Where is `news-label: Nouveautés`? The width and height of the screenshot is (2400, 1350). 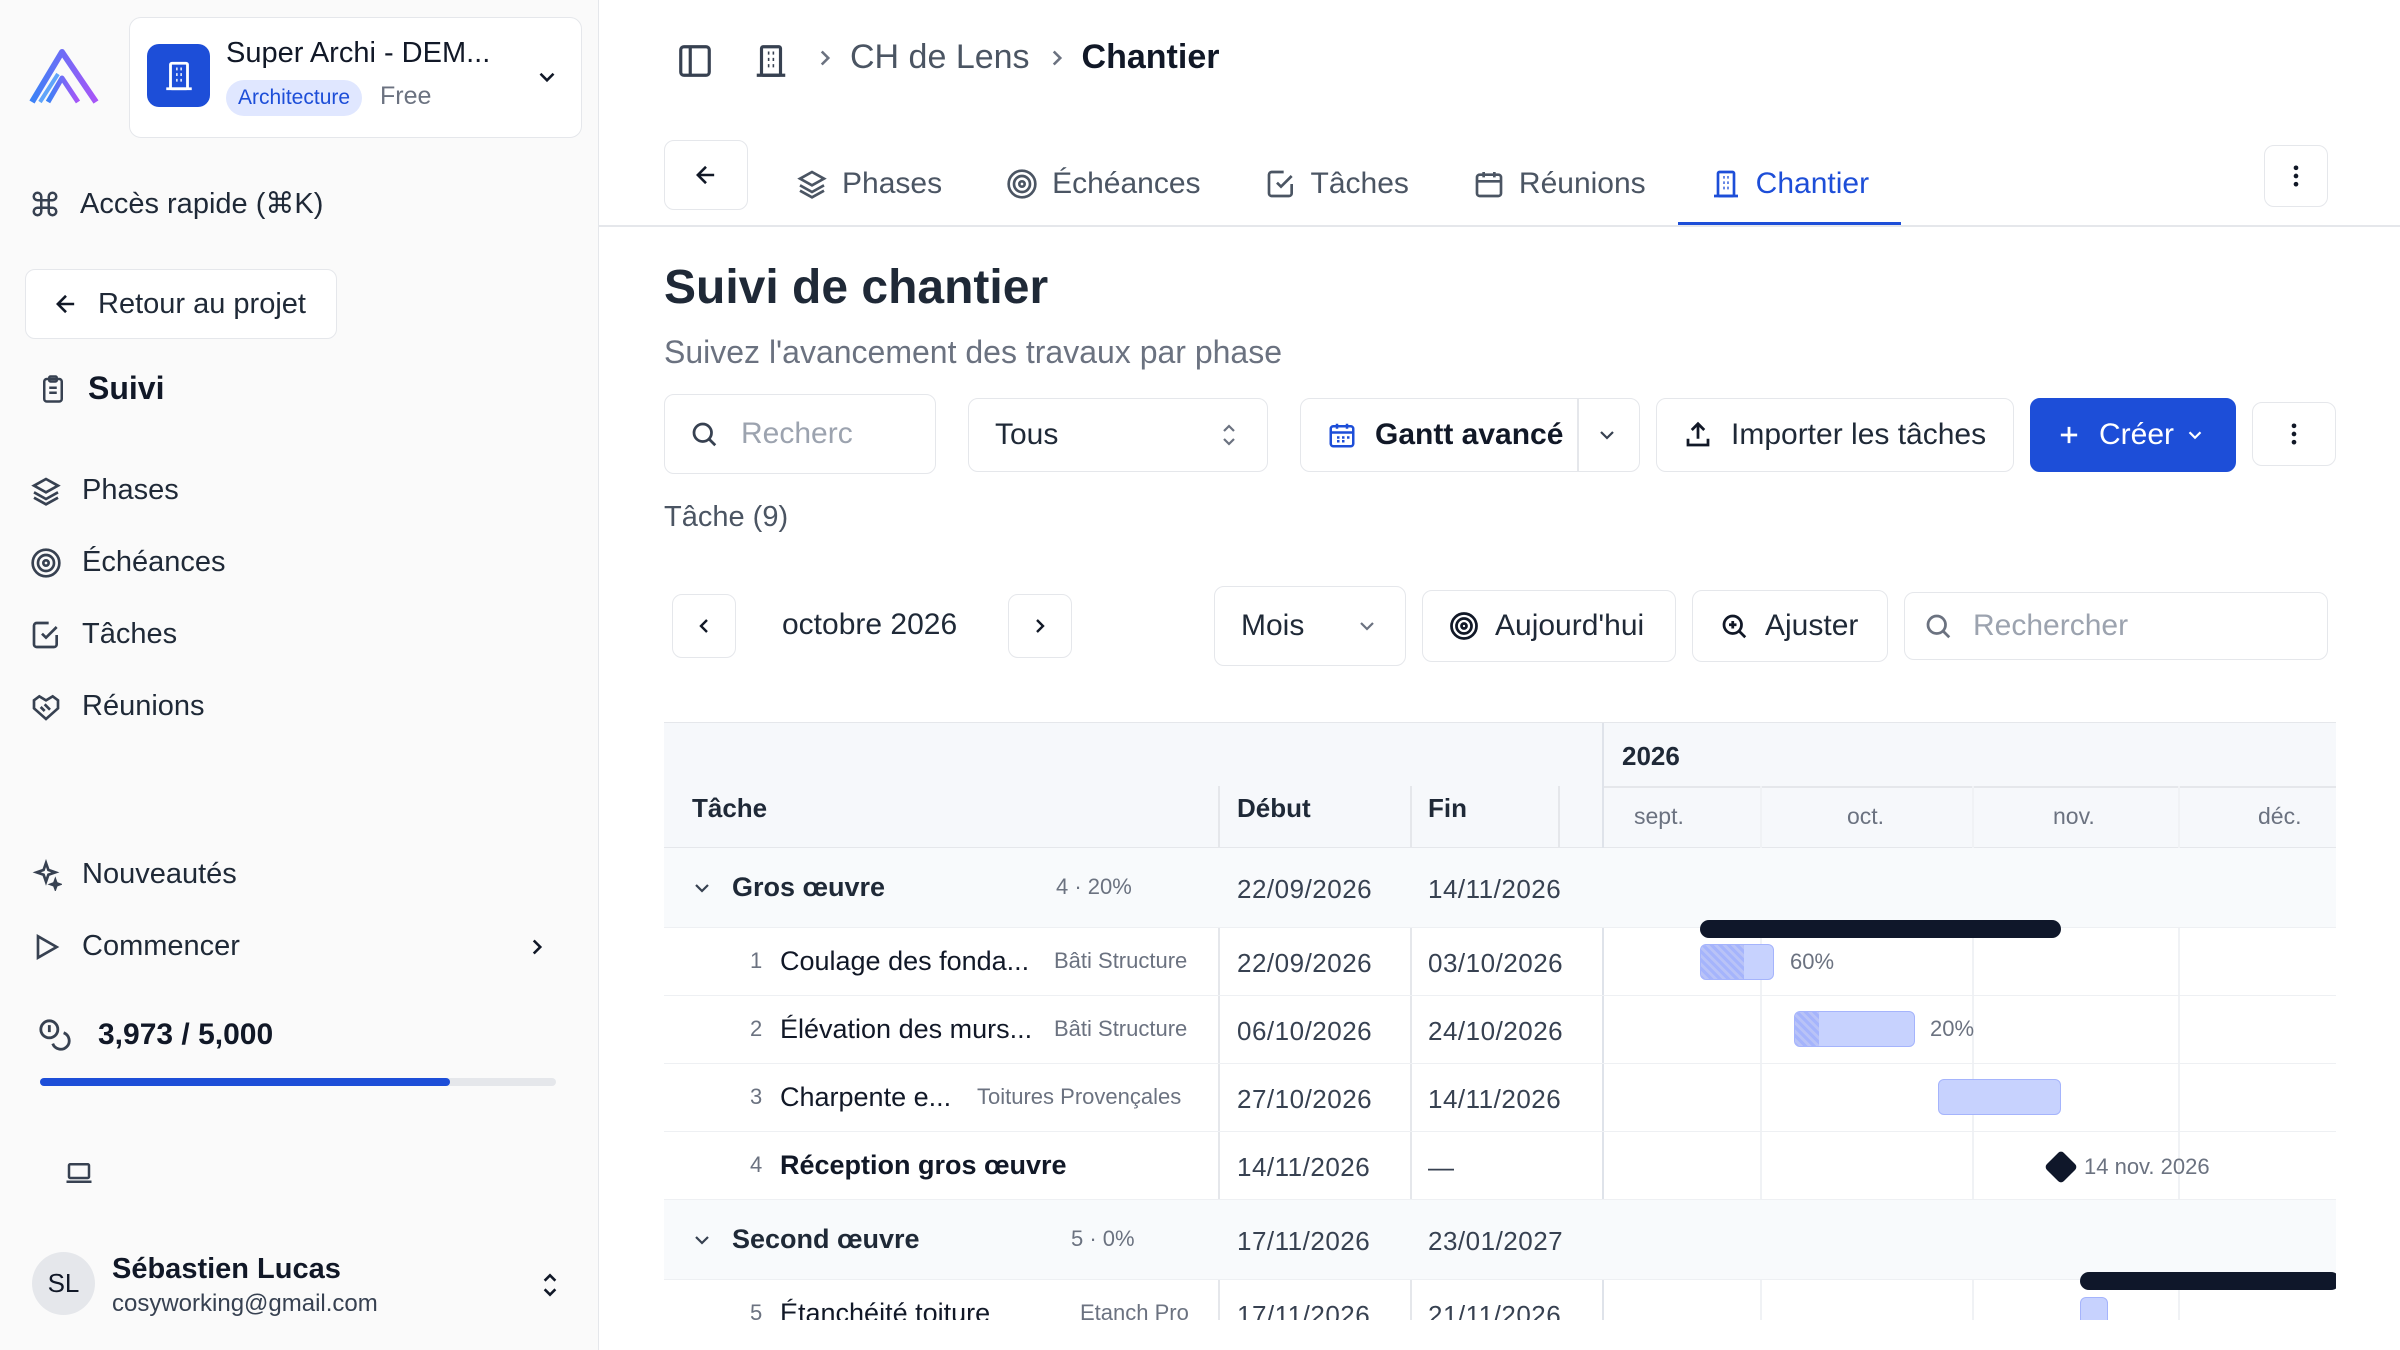 news-label: Nouveautés is located at coordinates (159, 874).